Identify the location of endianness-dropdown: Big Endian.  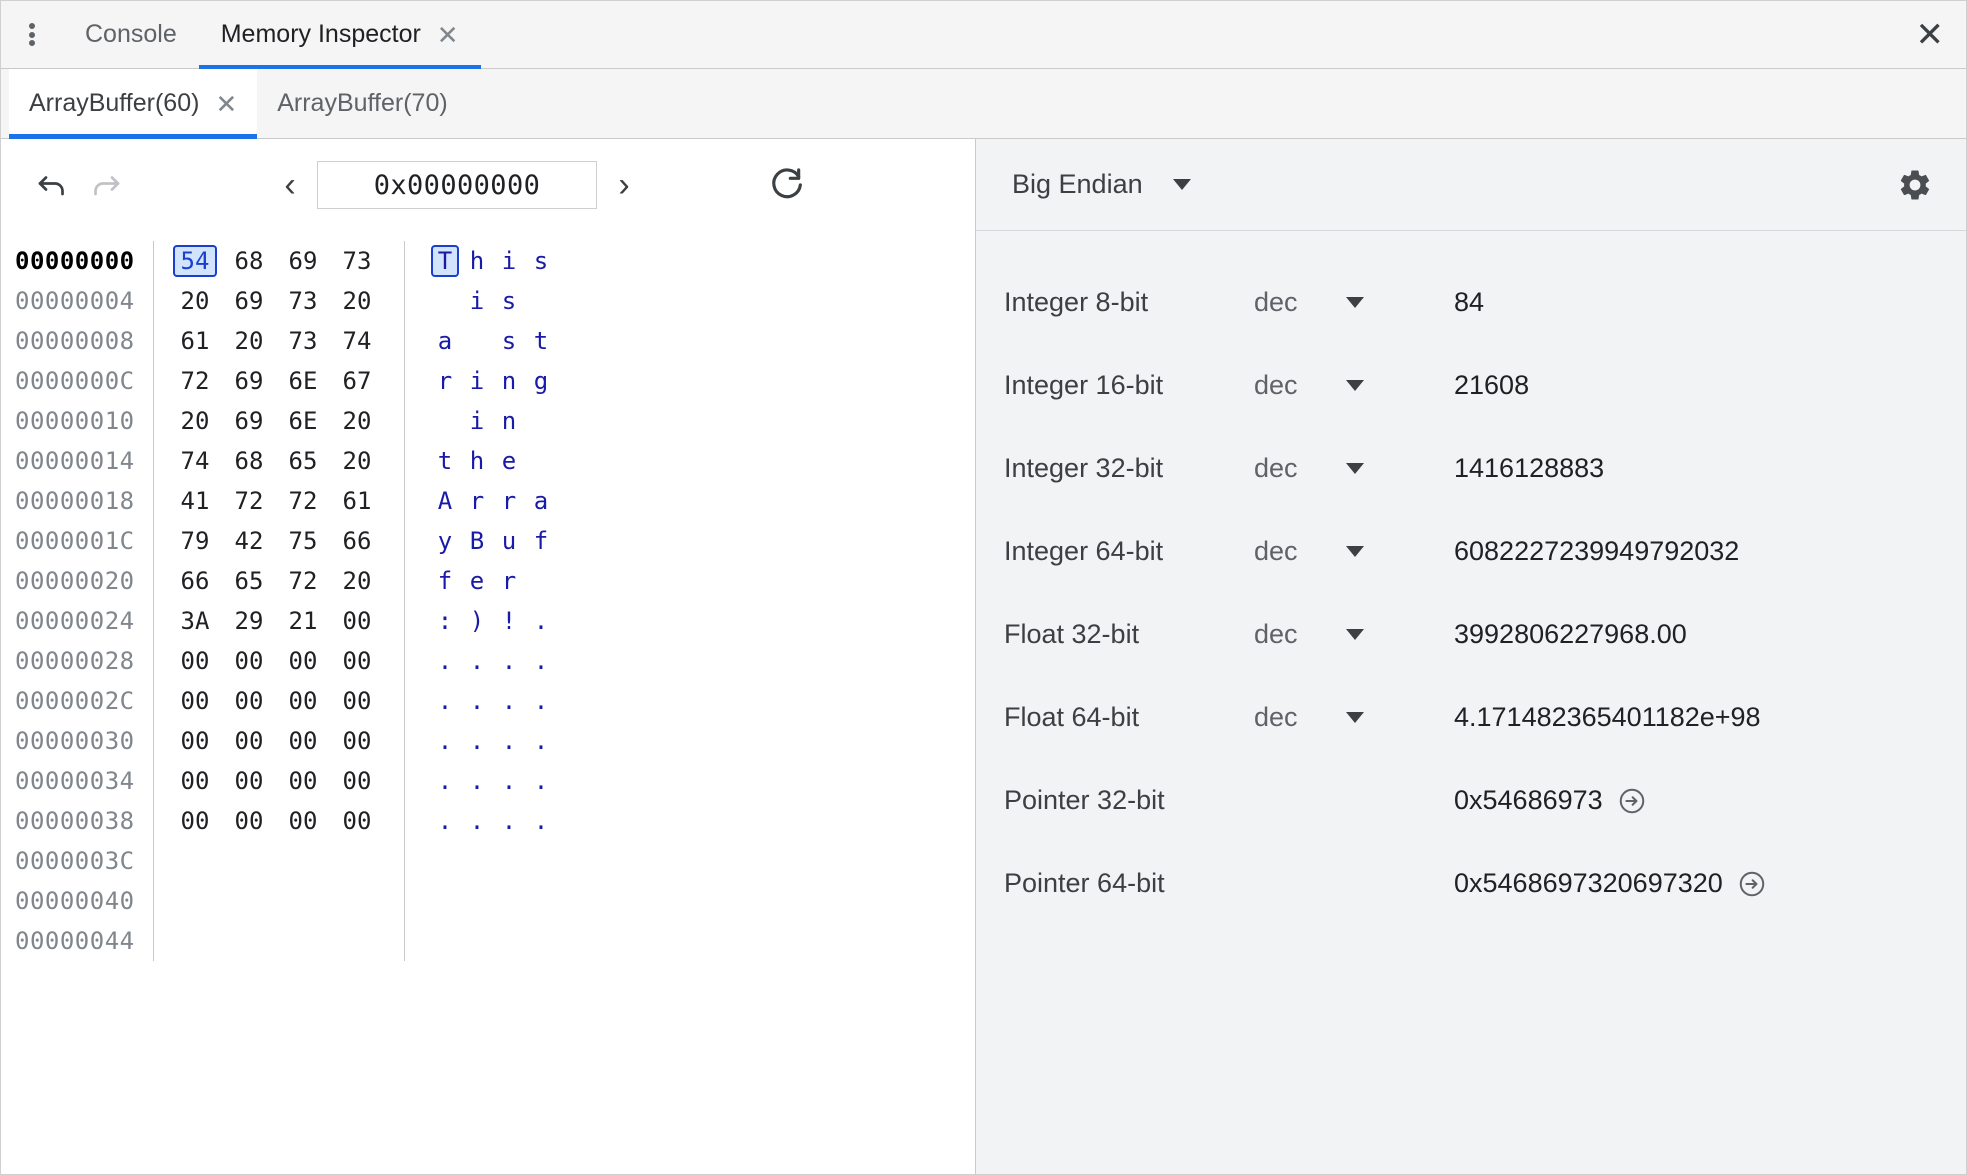
(1101, 184).